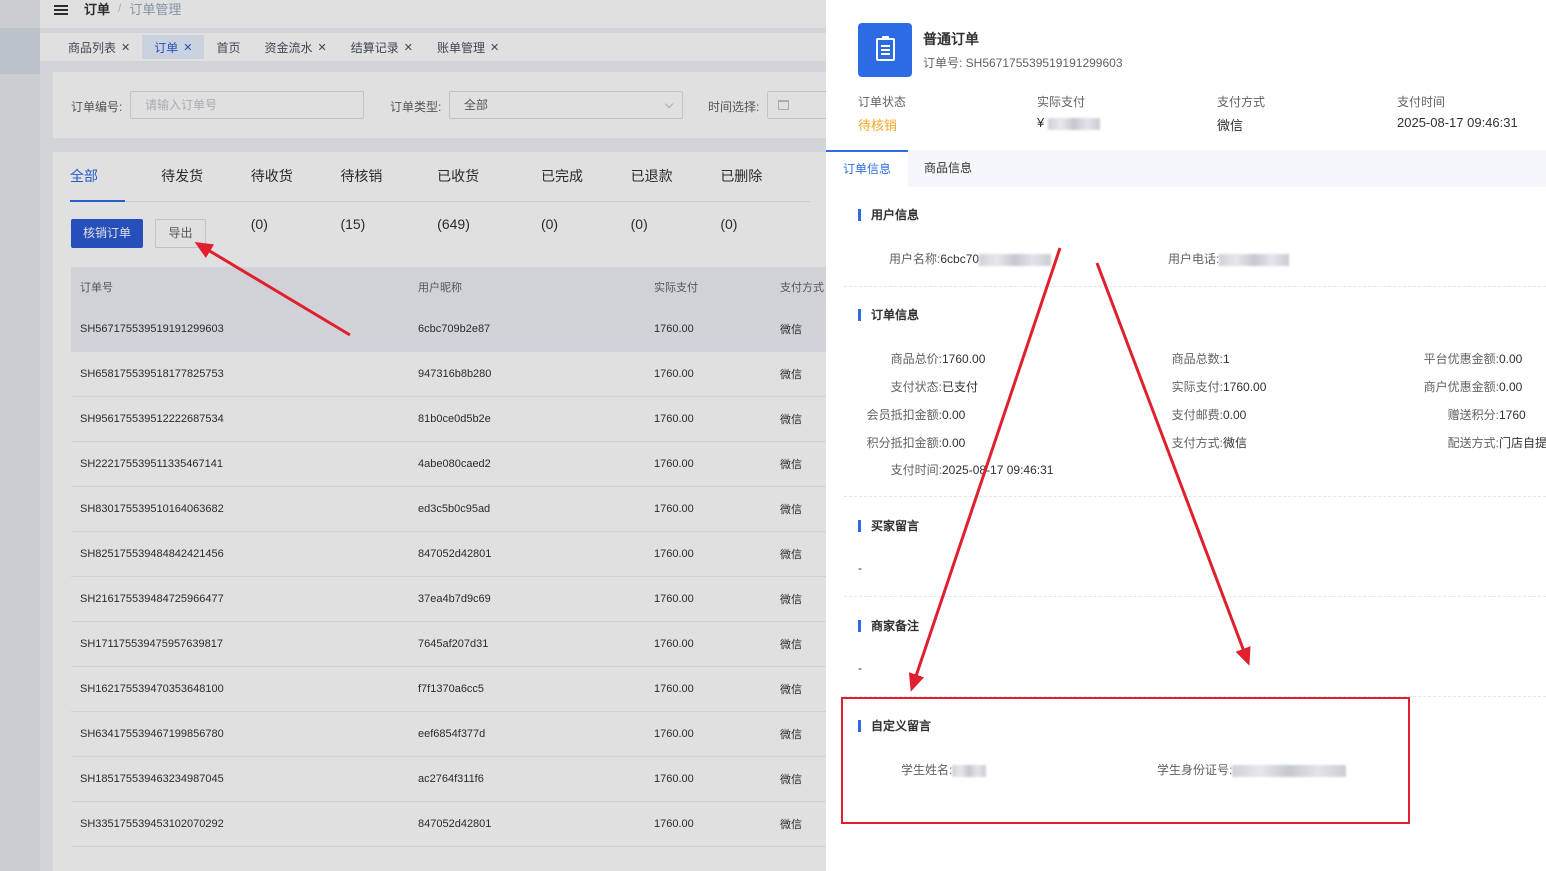  I want to click on arrow-to-custom-left, so click(985, 469).